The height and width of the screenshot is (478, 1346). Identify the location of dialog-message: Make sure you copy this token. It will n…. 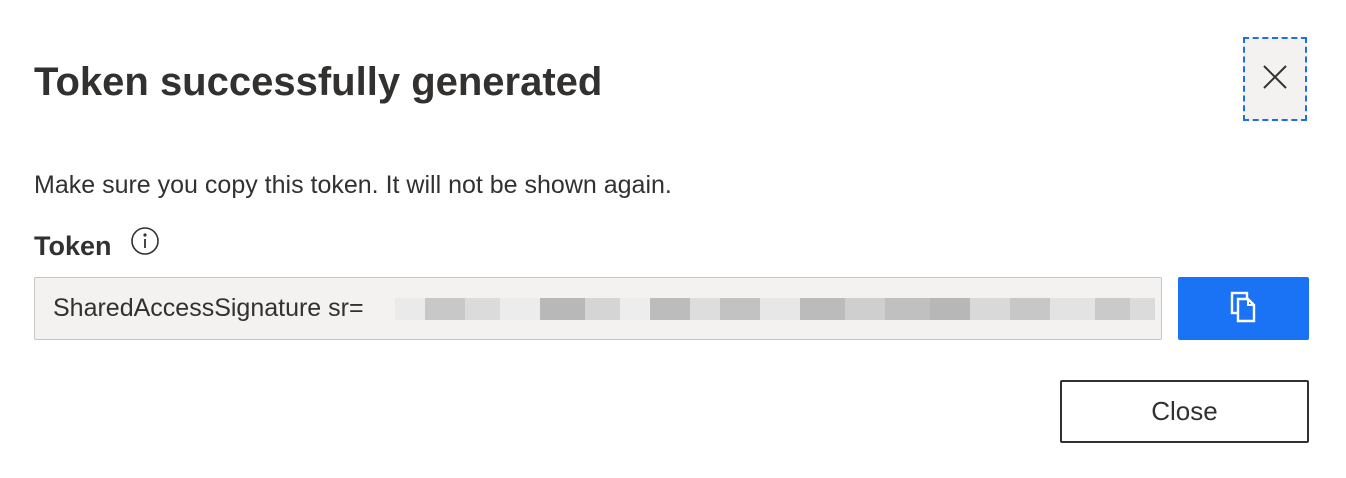
(353, 185).